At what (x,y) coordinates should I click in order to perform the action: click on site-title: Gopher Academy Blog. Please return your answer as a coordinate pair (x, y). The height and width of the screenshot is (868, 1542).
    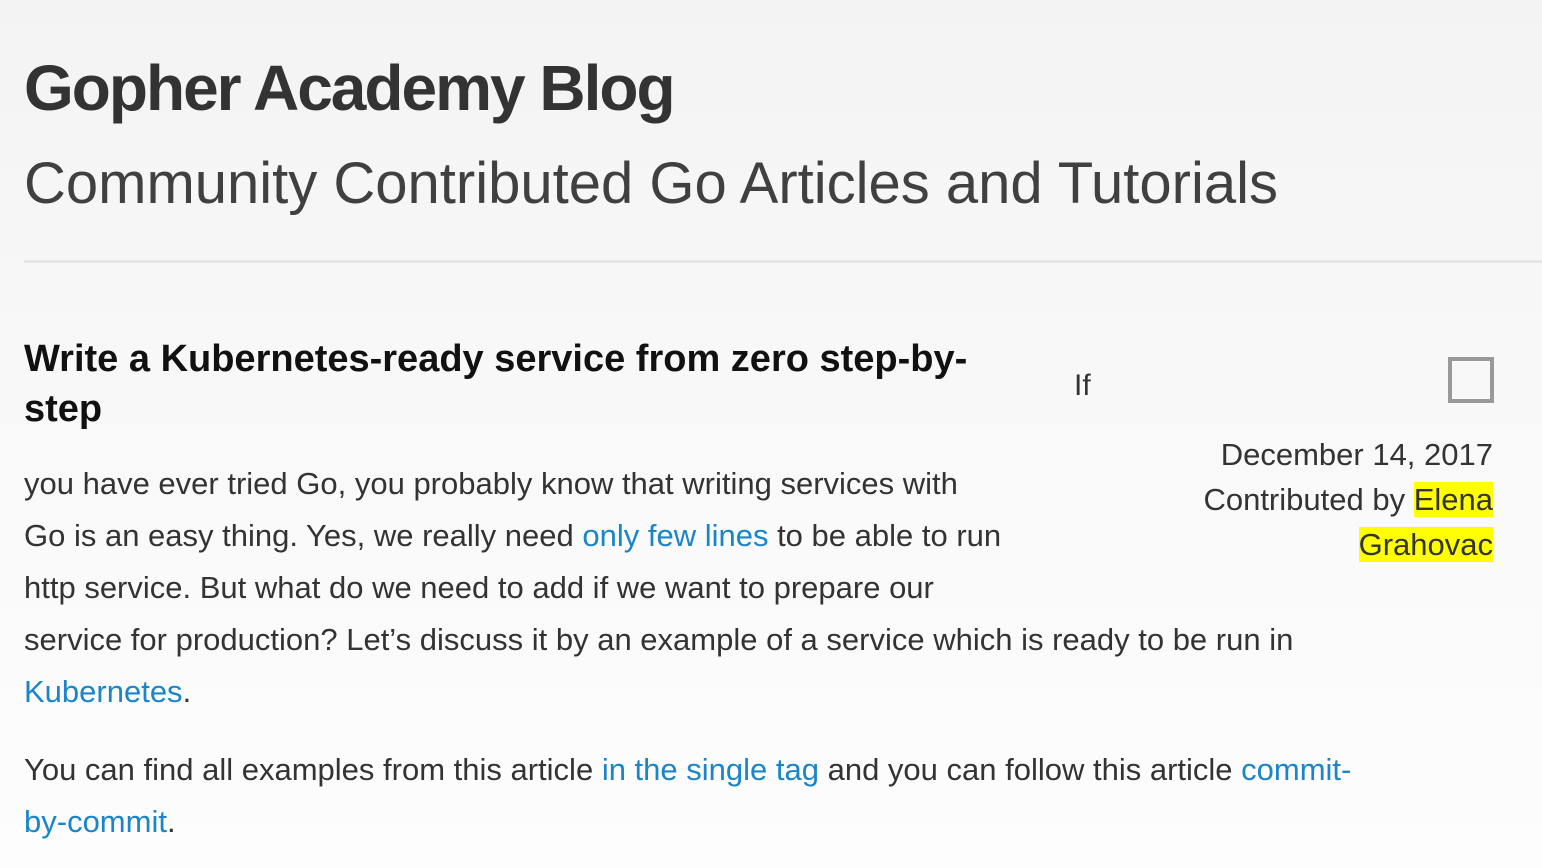
    Looking at the image, I should click on (350, 88).